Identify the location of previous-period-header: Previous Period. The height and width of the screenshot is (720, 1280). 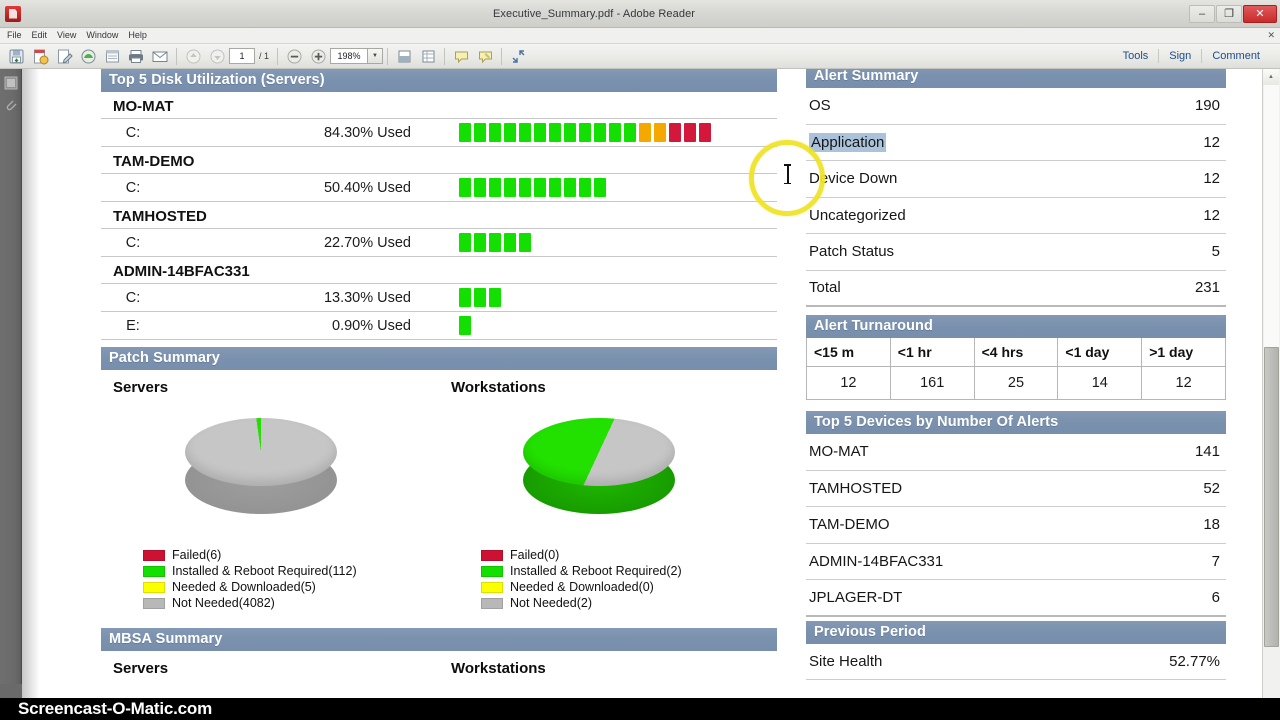
(1016, 632).